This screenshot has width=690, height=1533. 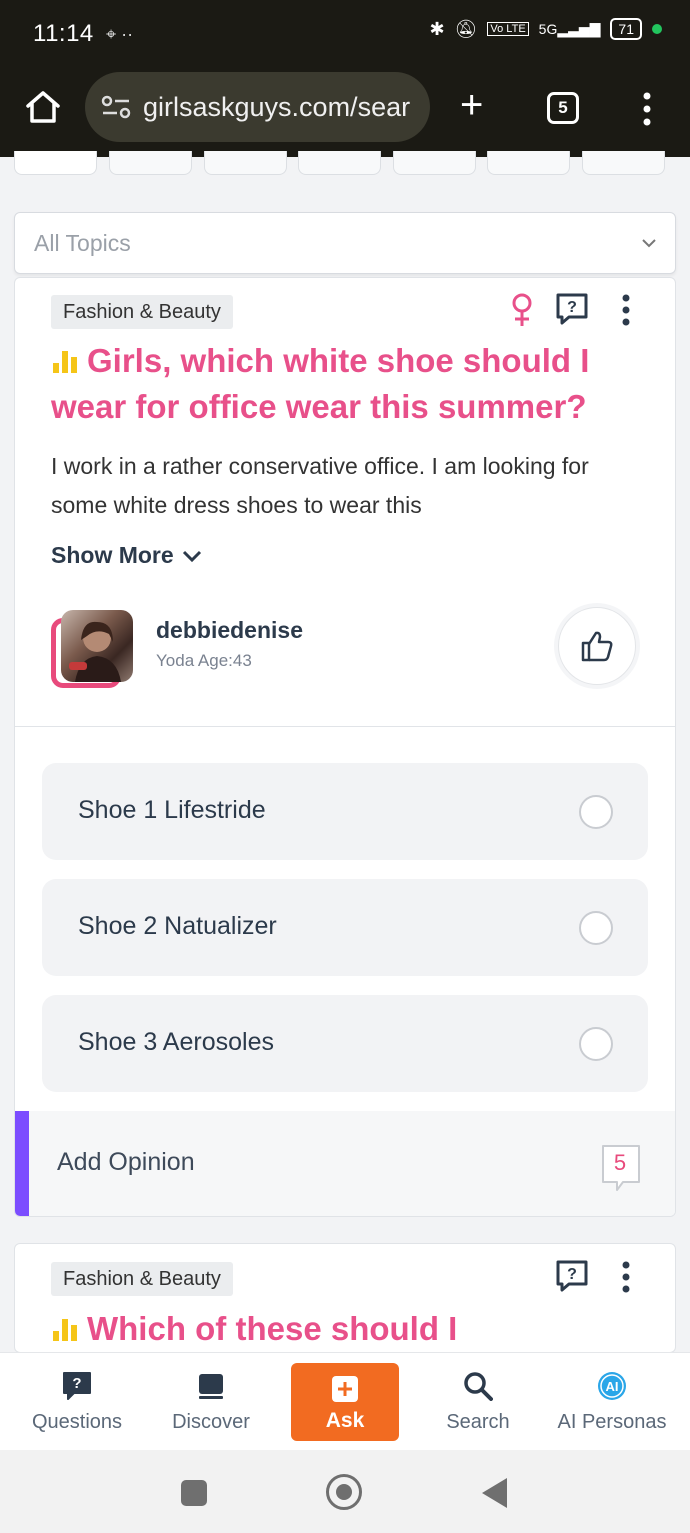 I want to click on author-info: Yoda Age:43, so click(x=204, y=660).